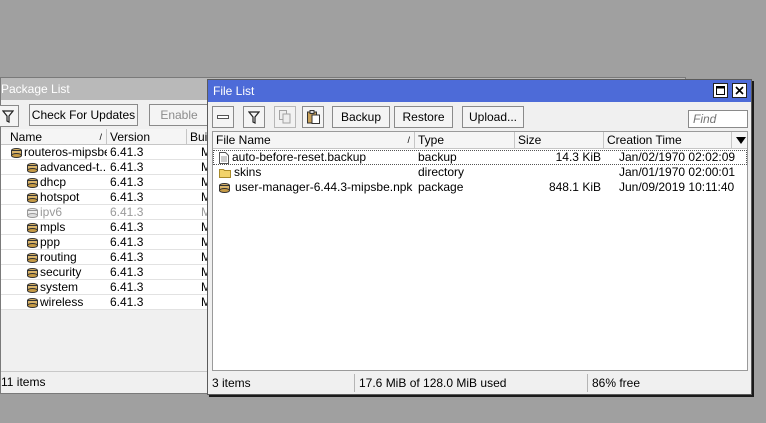 The width and height of the screenshot is (766, 423). Describe the element at coordinates (667, 383) in the screenshot. I see `disk-free: 86% free` at that location.